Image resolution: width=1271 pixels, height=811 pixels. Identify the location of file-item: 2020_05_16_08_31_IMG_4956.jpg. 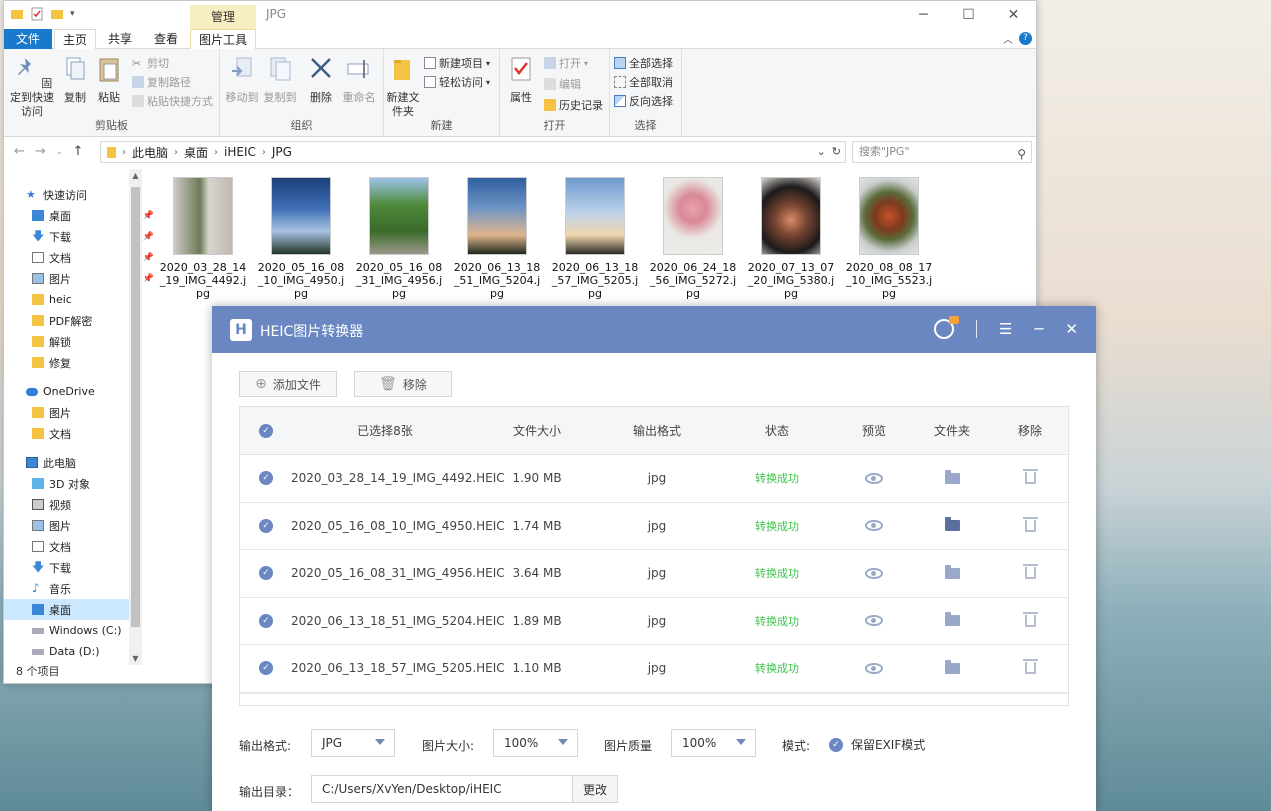
(399, 238).